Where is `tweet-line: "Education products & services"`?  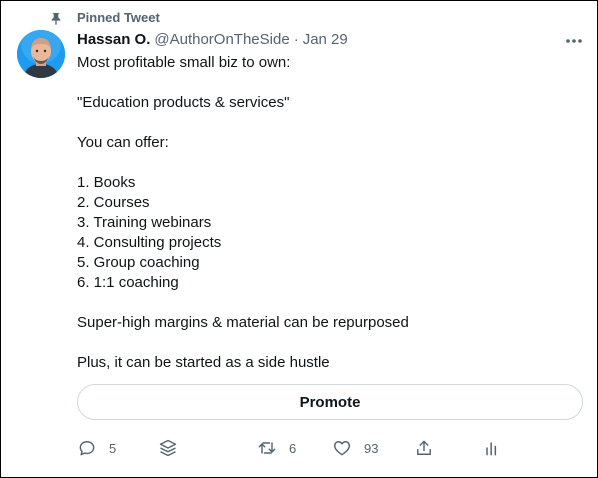
tweet-line: "Education products & services" is located at coordinates (183, 102).